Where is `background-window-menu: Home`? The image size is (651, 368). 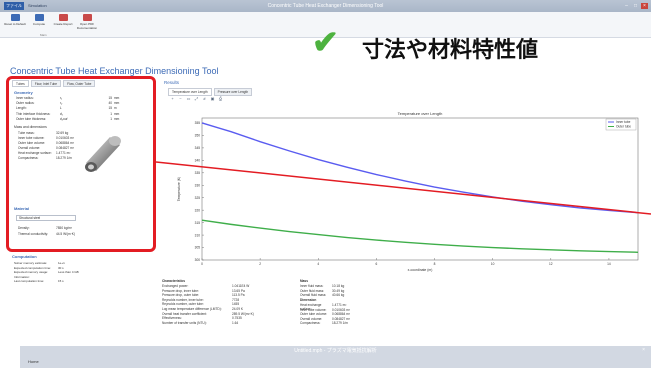
background-window-menu: Home is located at coordinates (33, 361).